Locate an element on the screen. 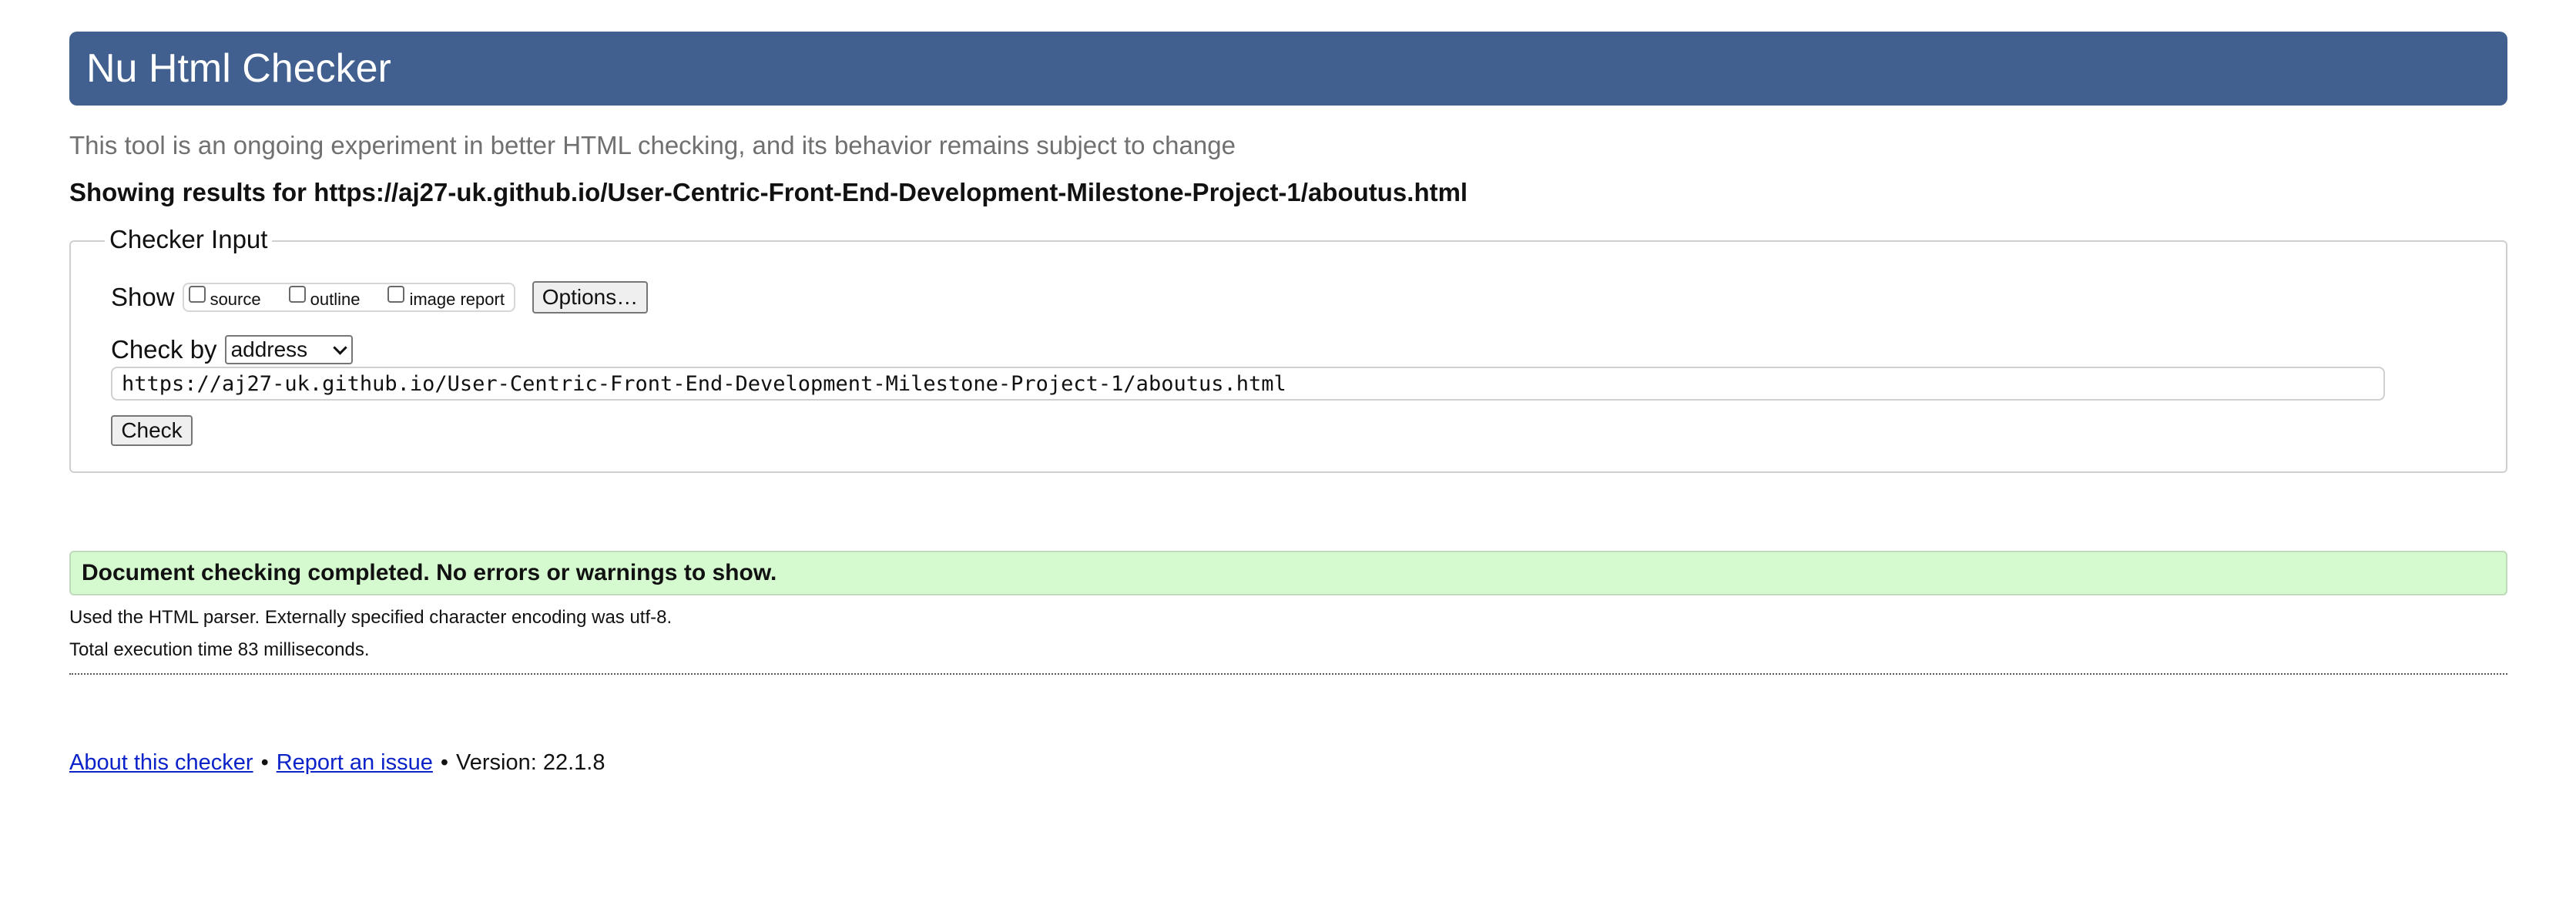 This screenshot has height=912, width=2576. show-outline-option: outline is located at coordinates (324, 298).